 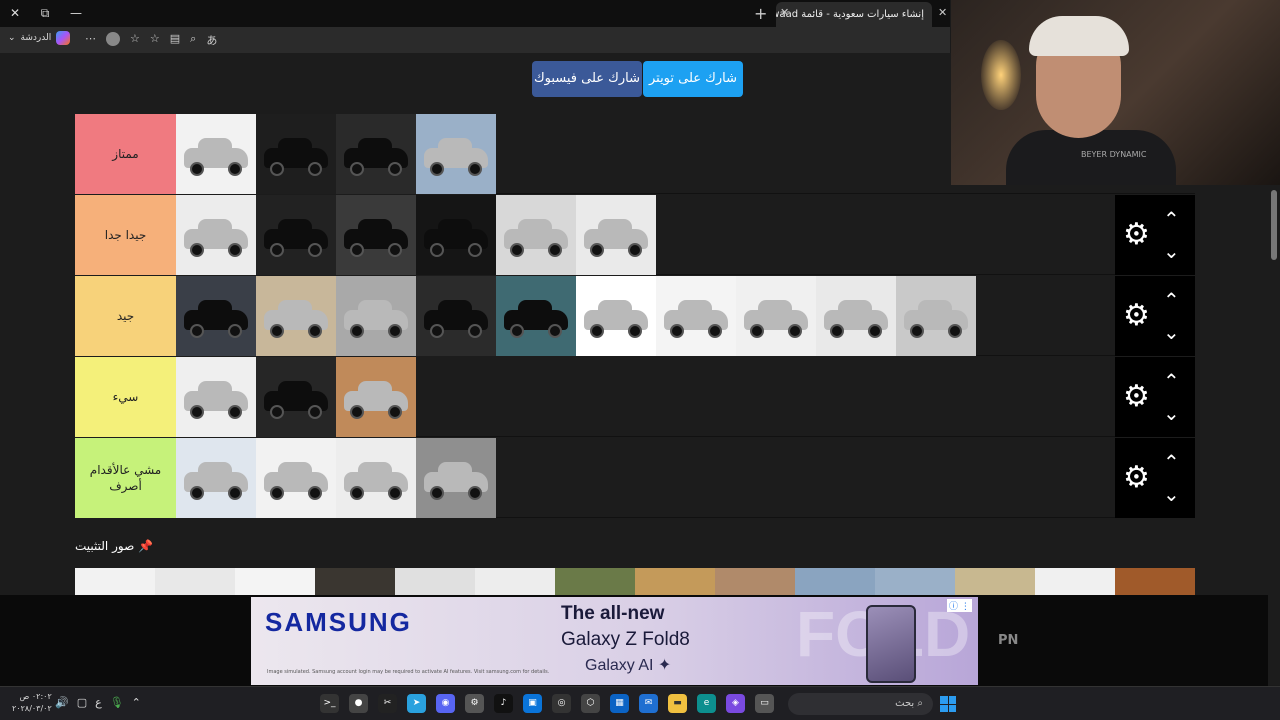 What do you see at coordinates (474, 703) in the screenshot?
I see `settings-icon: ⚙` at bounding box center [474, 703].